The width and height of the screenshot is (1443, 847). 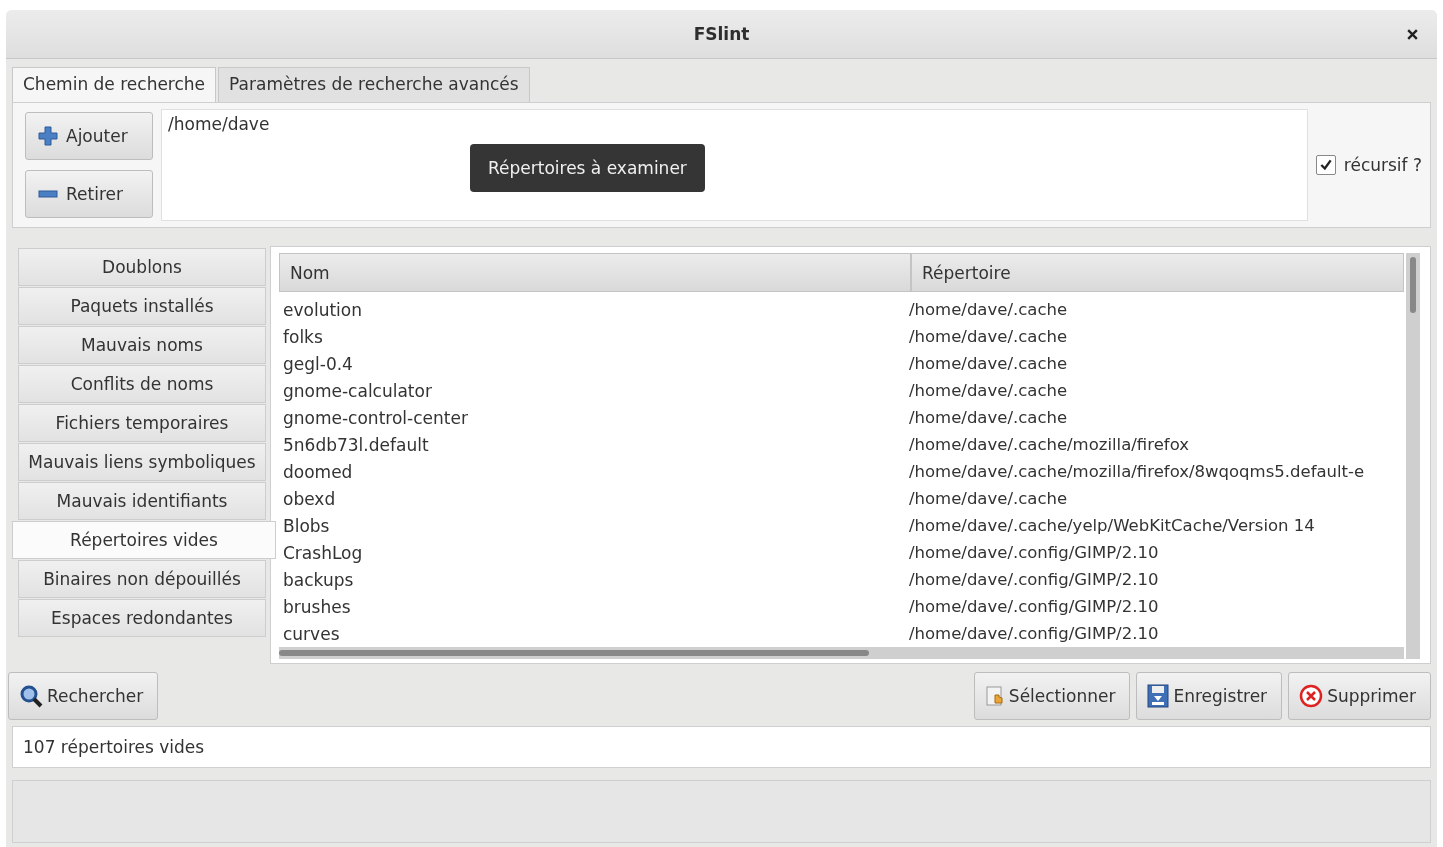 I want to click on remove-button: Retirer, so click(x=89, y=194).